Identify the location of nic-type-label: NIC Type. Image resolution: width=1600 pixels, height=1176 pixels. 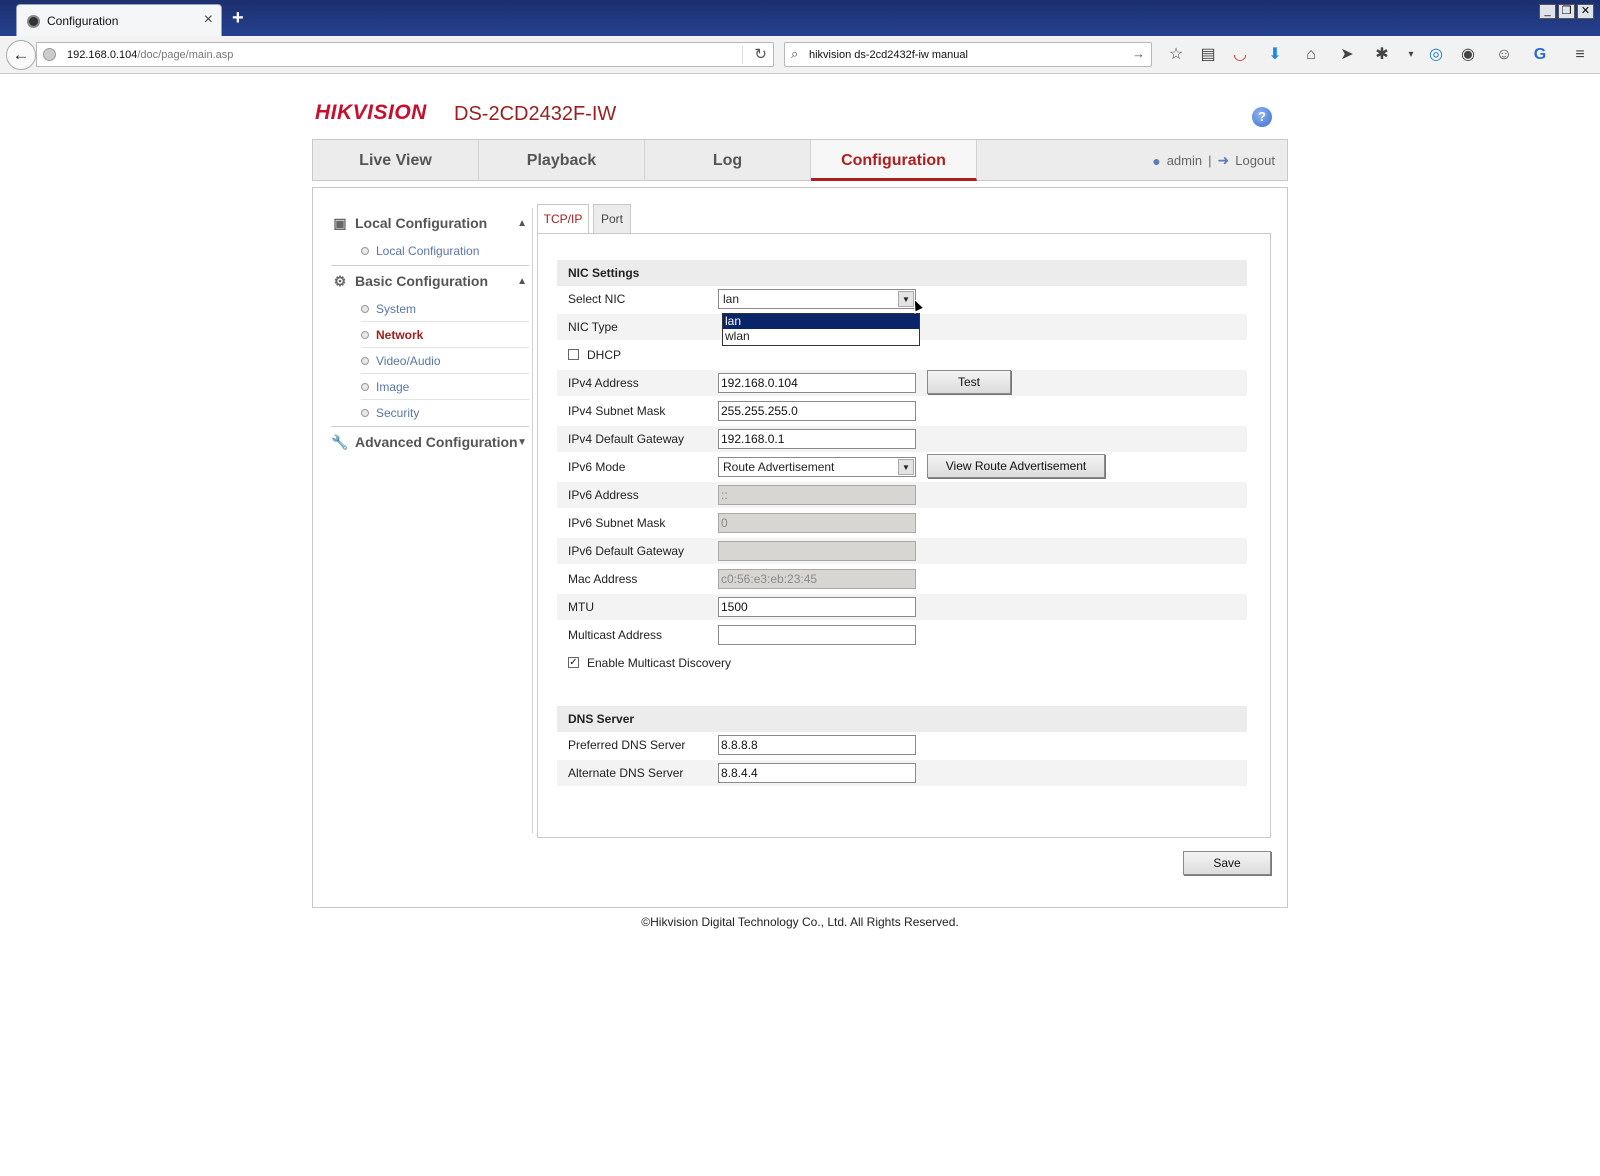
(593, 327).